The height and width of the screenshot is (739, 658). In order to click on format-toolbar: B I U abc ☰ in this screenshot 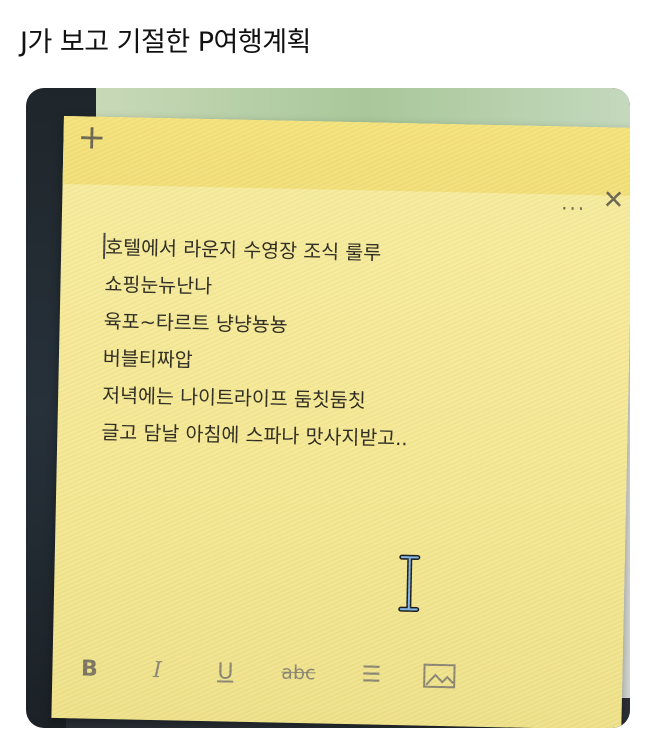, I will do `click(282, 672)`.